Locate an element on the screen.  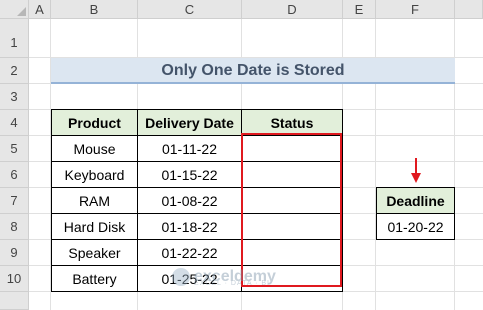
row-header-3: 3 is located at coordinates (14, 97).